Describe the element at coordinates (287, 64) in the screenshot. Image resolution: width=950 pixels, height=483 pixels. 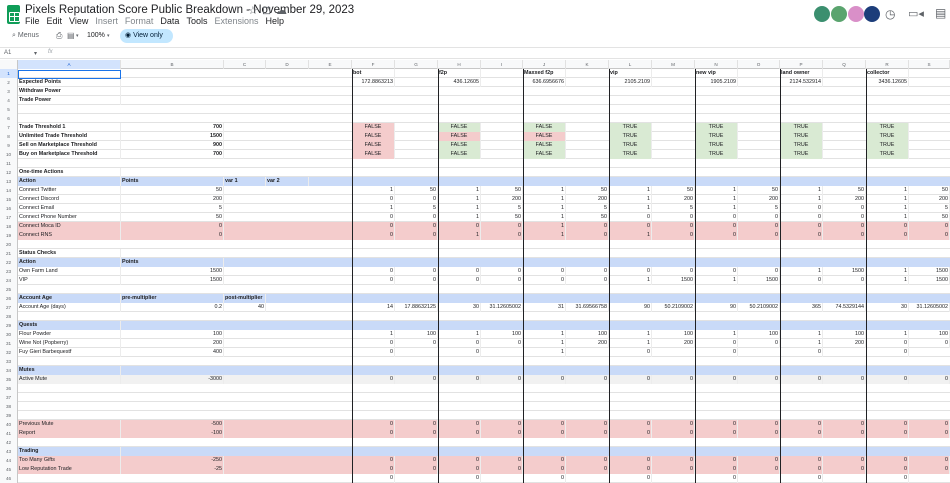
I see `column-header-d: D` at that location.